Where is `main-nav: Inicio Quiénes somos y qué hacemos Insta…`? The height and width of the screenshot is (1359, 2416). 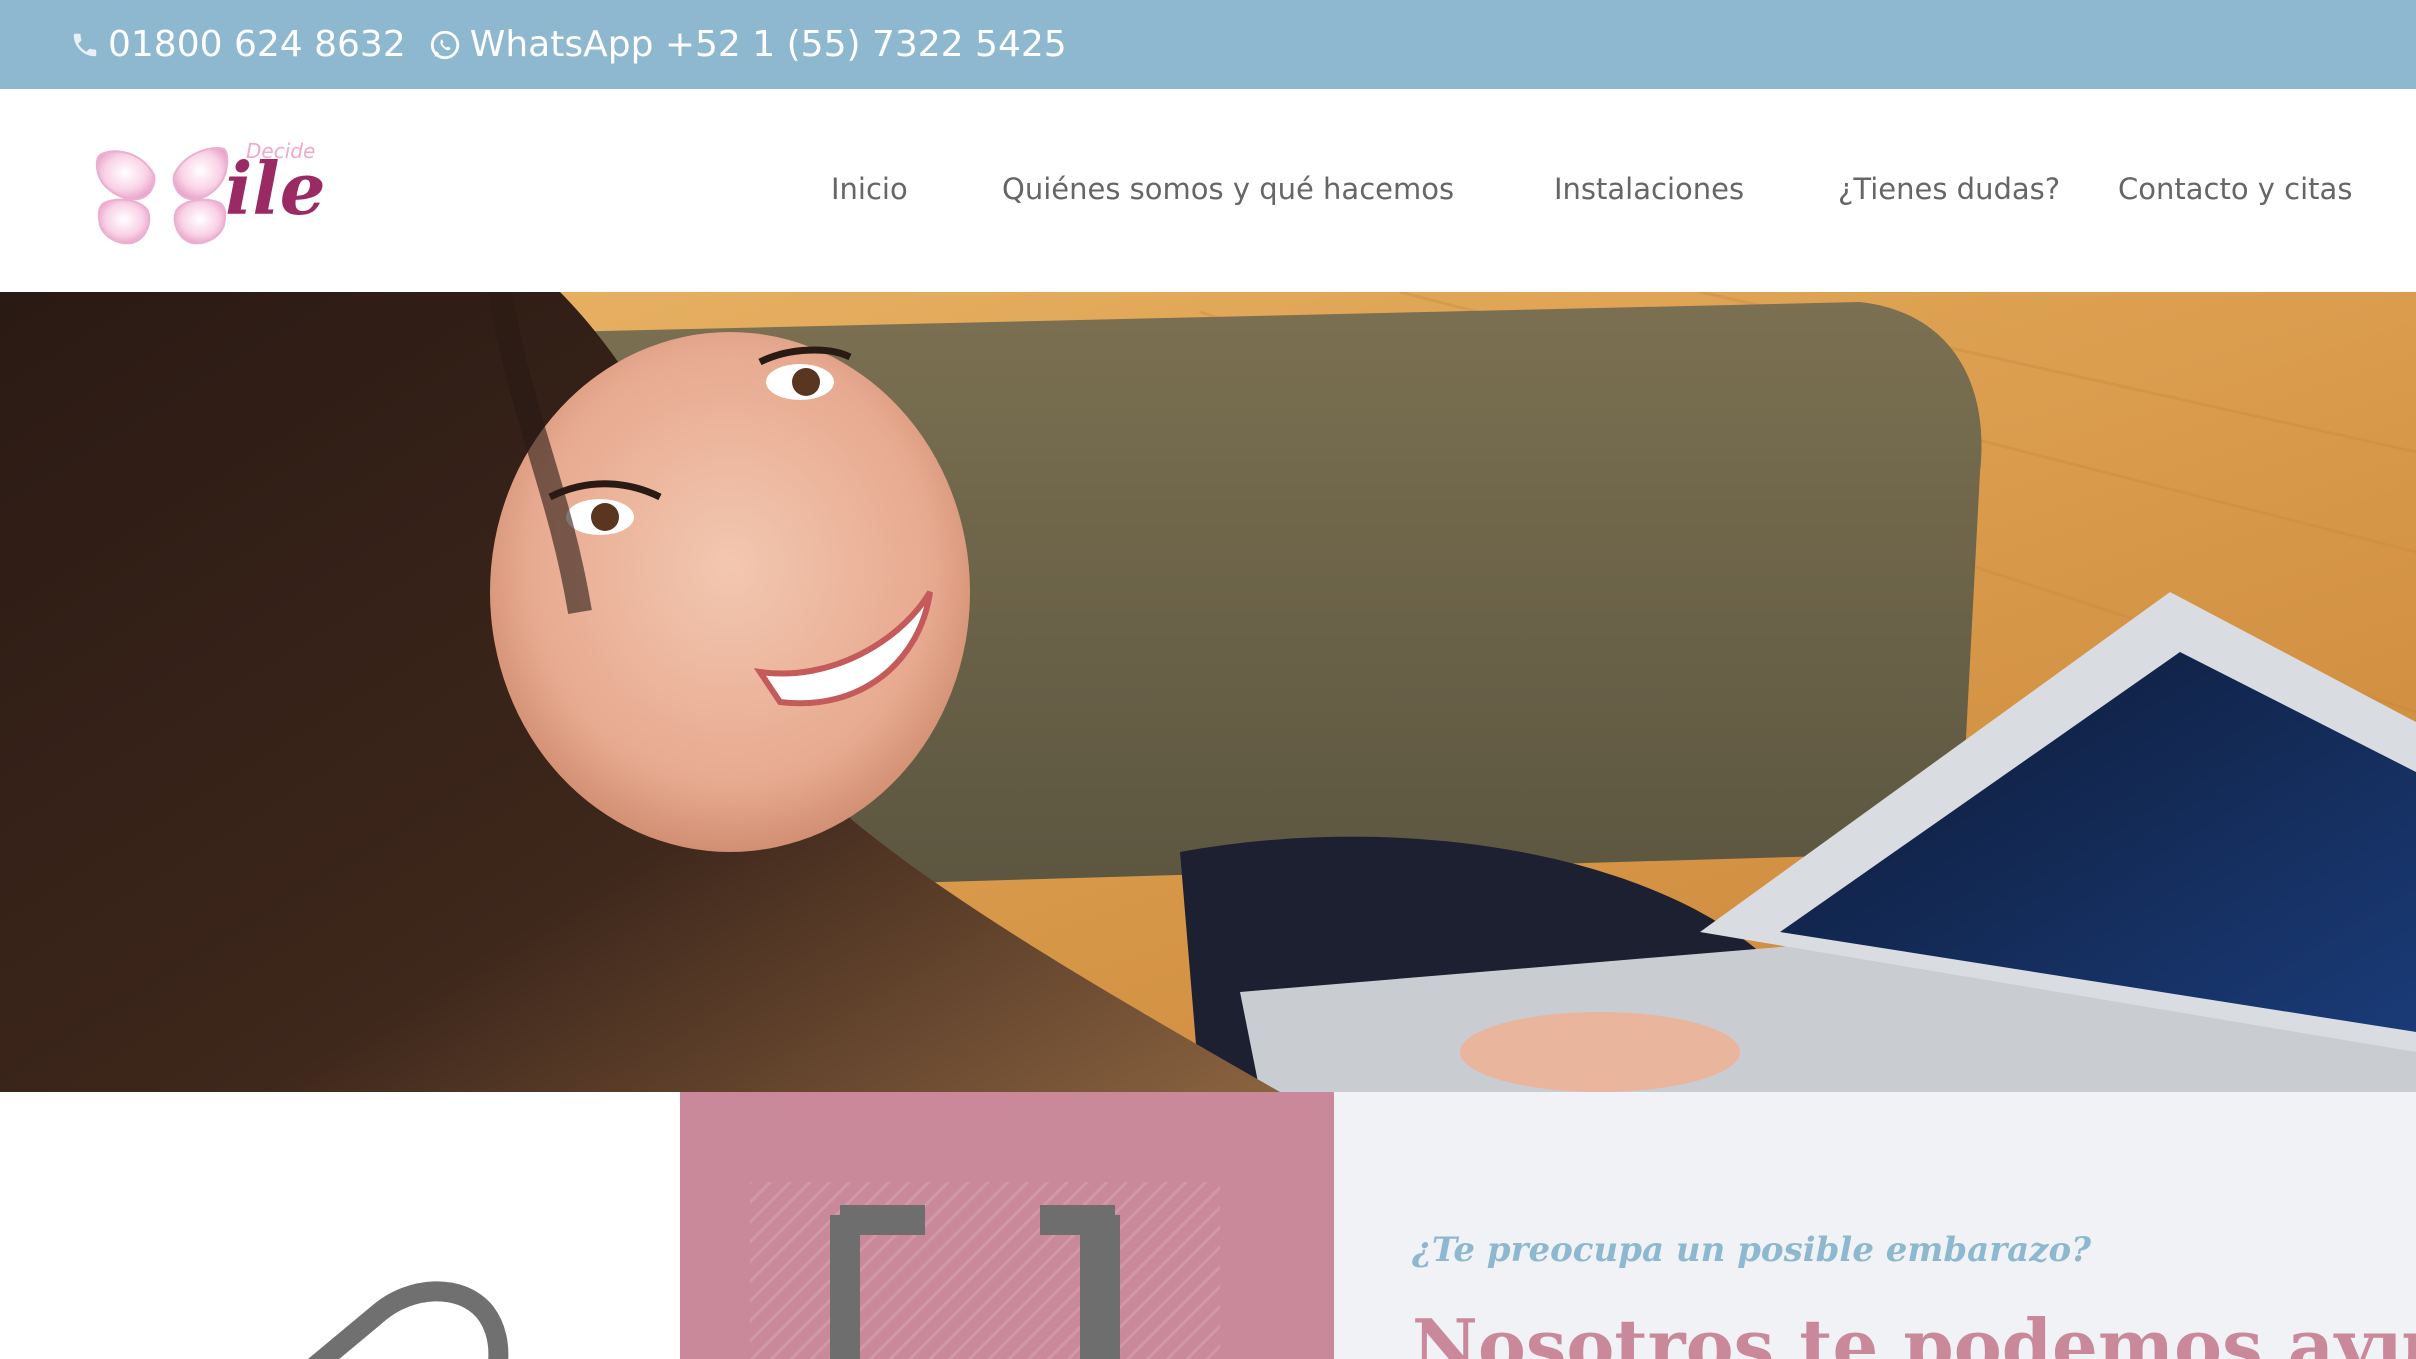
main-nav: Inicio Quiénes somos y qué hacemos Insta… is located at coordinates (1208, 190).